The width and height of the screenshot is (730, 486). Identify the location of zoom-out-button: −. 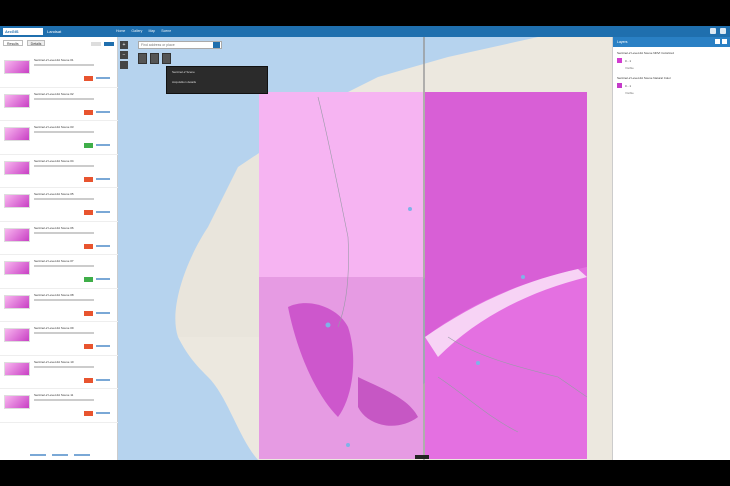
(124, 55).